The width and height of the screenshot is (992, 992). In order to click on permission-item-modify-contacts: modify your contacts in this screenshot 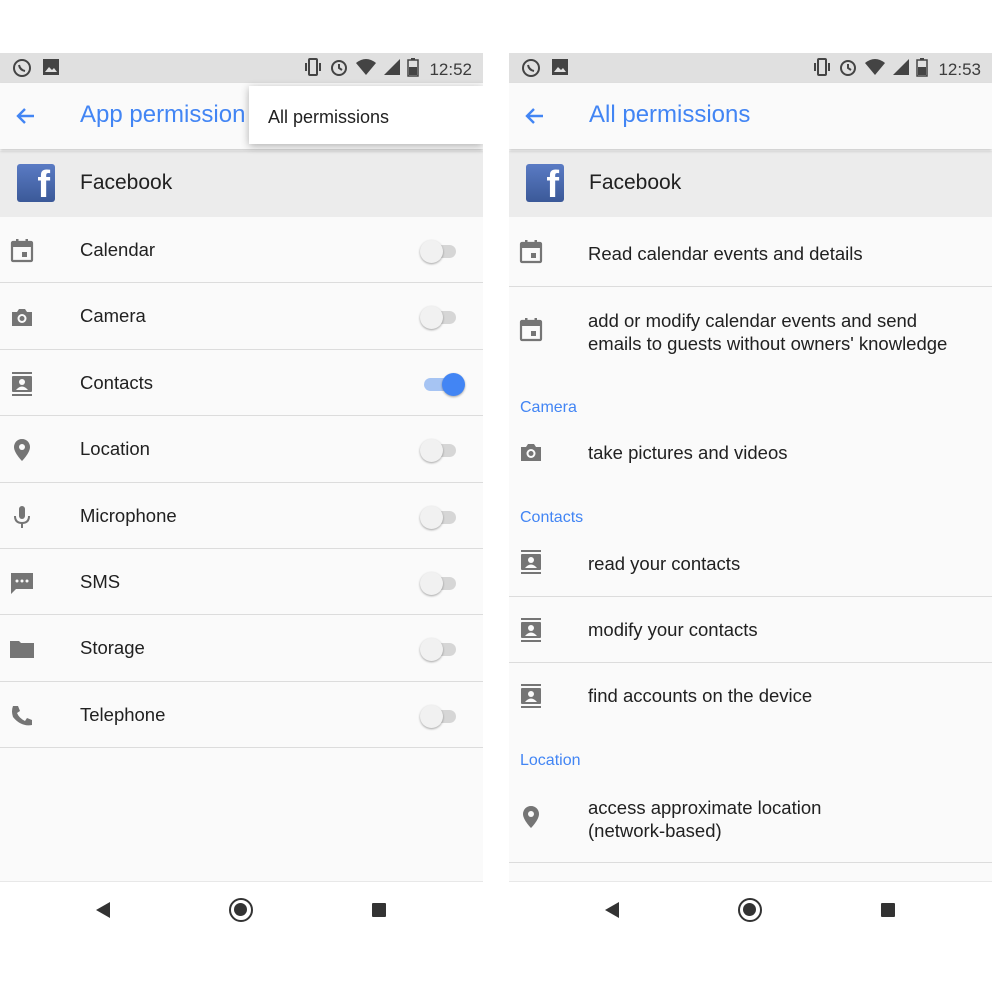, I will do `click(750, 629)`.